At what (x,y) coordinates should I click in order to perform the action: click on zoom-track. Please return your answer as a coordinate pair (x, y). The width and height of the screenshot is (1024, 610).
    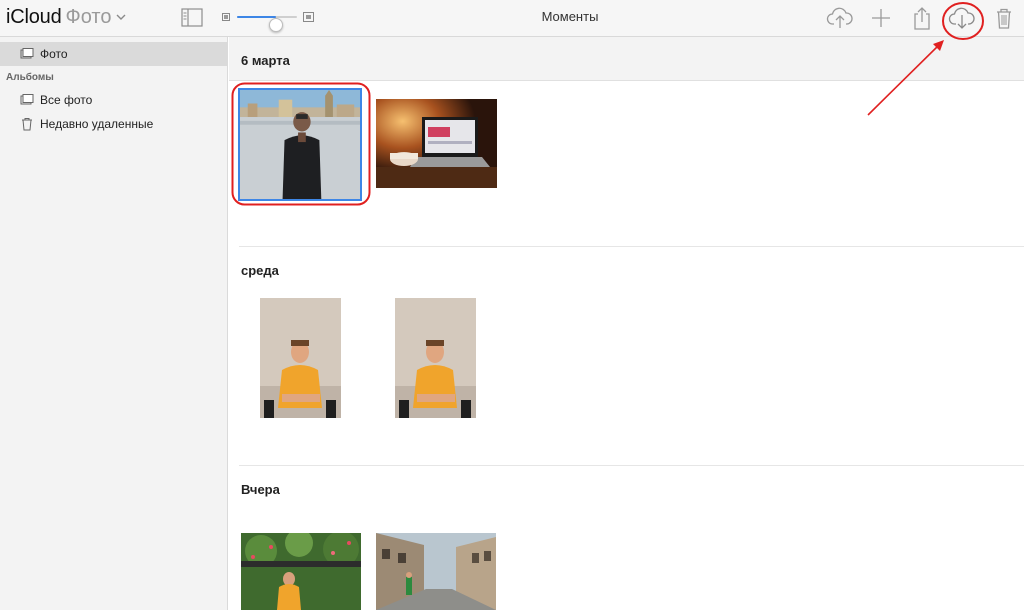
    Looking at the image, I should click on (267, 24).